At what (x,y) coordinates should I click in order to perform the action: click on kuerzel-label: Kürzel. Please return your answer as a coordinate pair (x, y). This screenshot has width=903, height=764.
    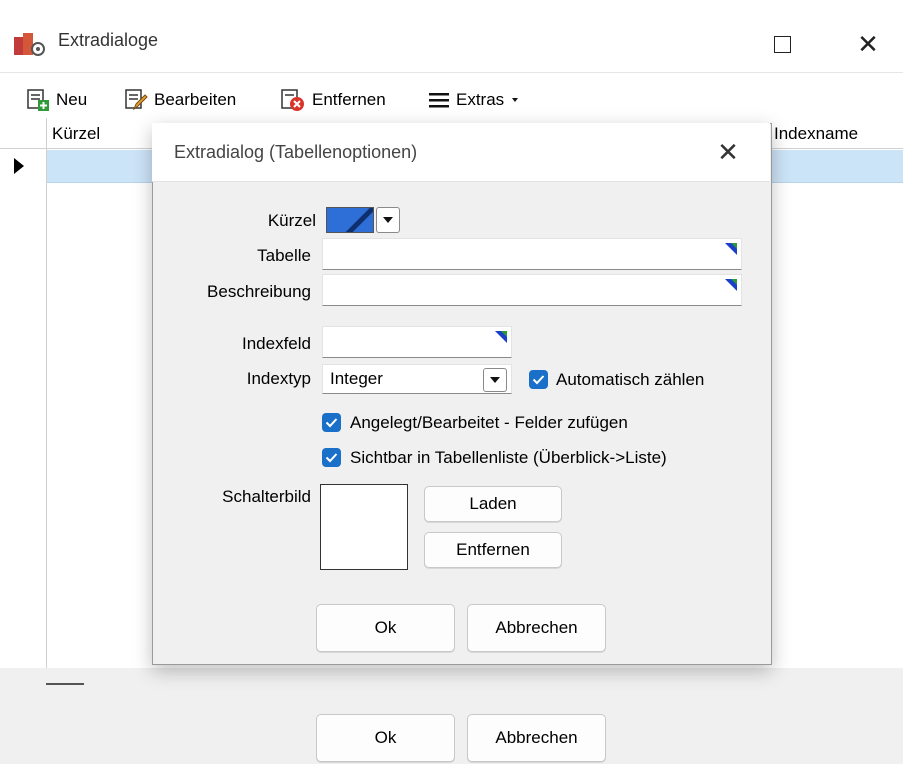
    Looking at the image, I should click on (291, 220).